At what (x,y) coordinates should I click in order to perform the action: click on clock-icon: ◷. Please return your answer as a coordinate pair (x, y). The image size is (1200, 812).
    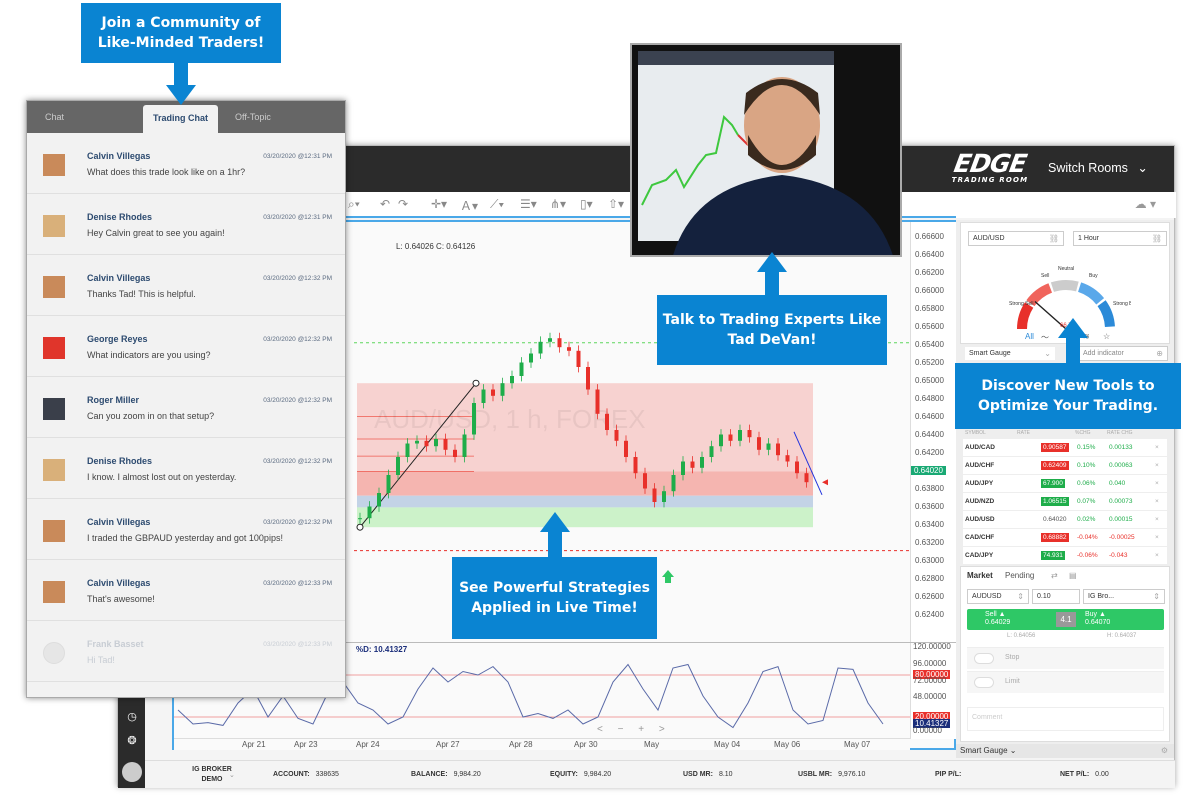
    Looking at the image, I should click on (132, 717).